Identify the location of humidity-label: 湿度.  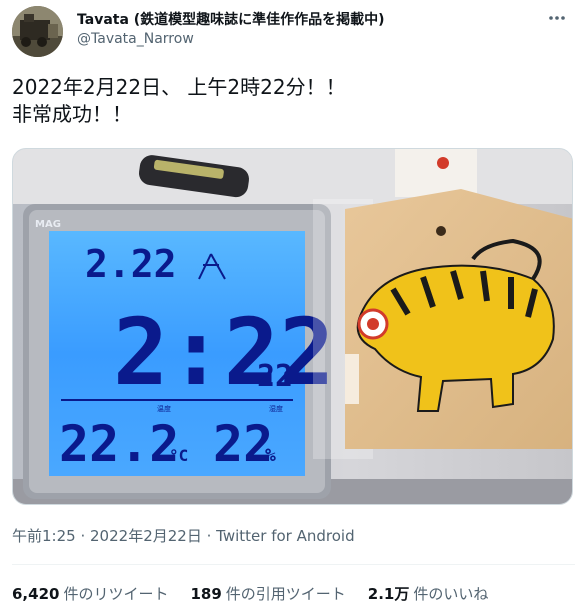
(276, 408).